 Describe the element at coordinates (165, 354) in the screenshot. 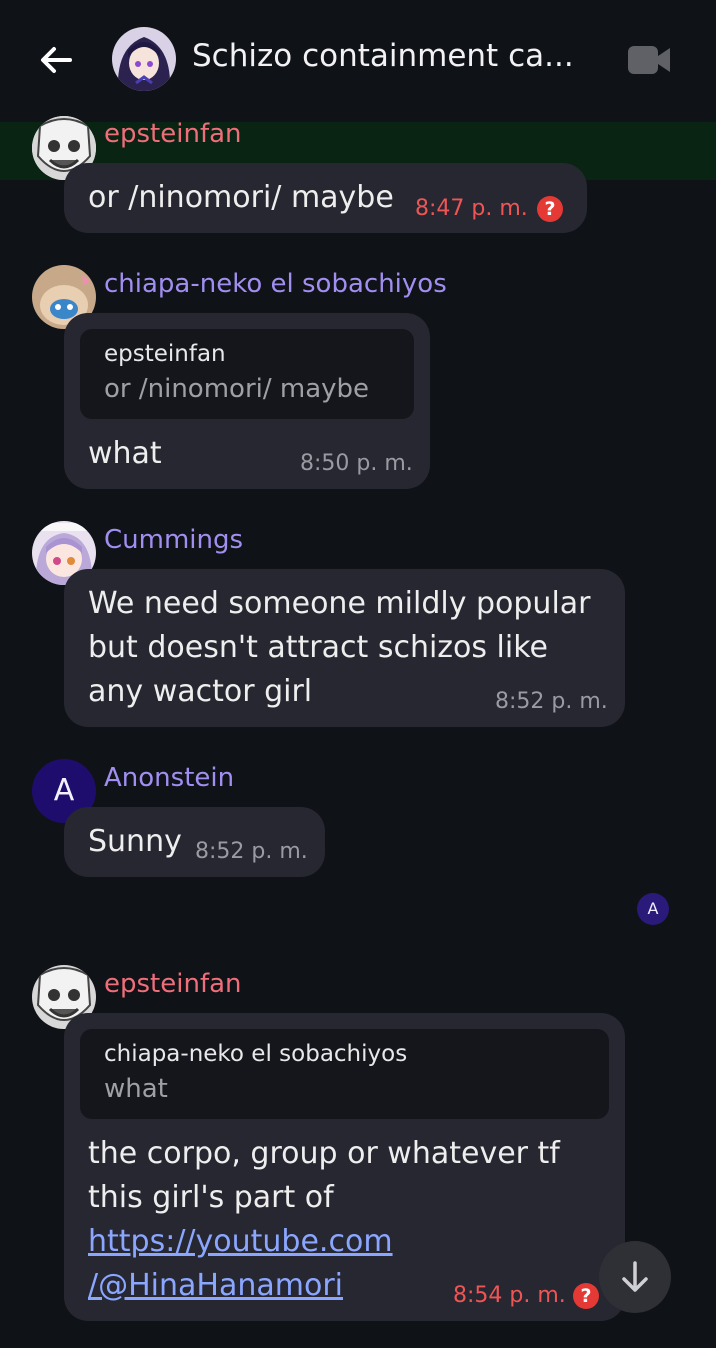

I see `reply-author: epsteinfan` at that location.